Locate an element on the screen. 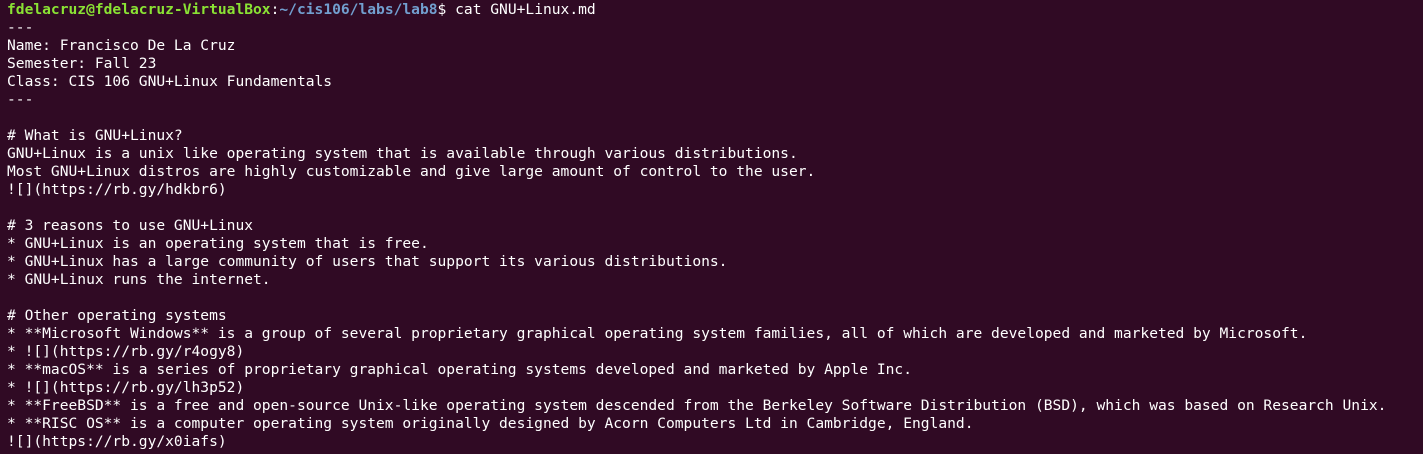  prompt-user-host: fdelacruz@fdelacruz-VirtualBox is located at coordinates (139, 9).